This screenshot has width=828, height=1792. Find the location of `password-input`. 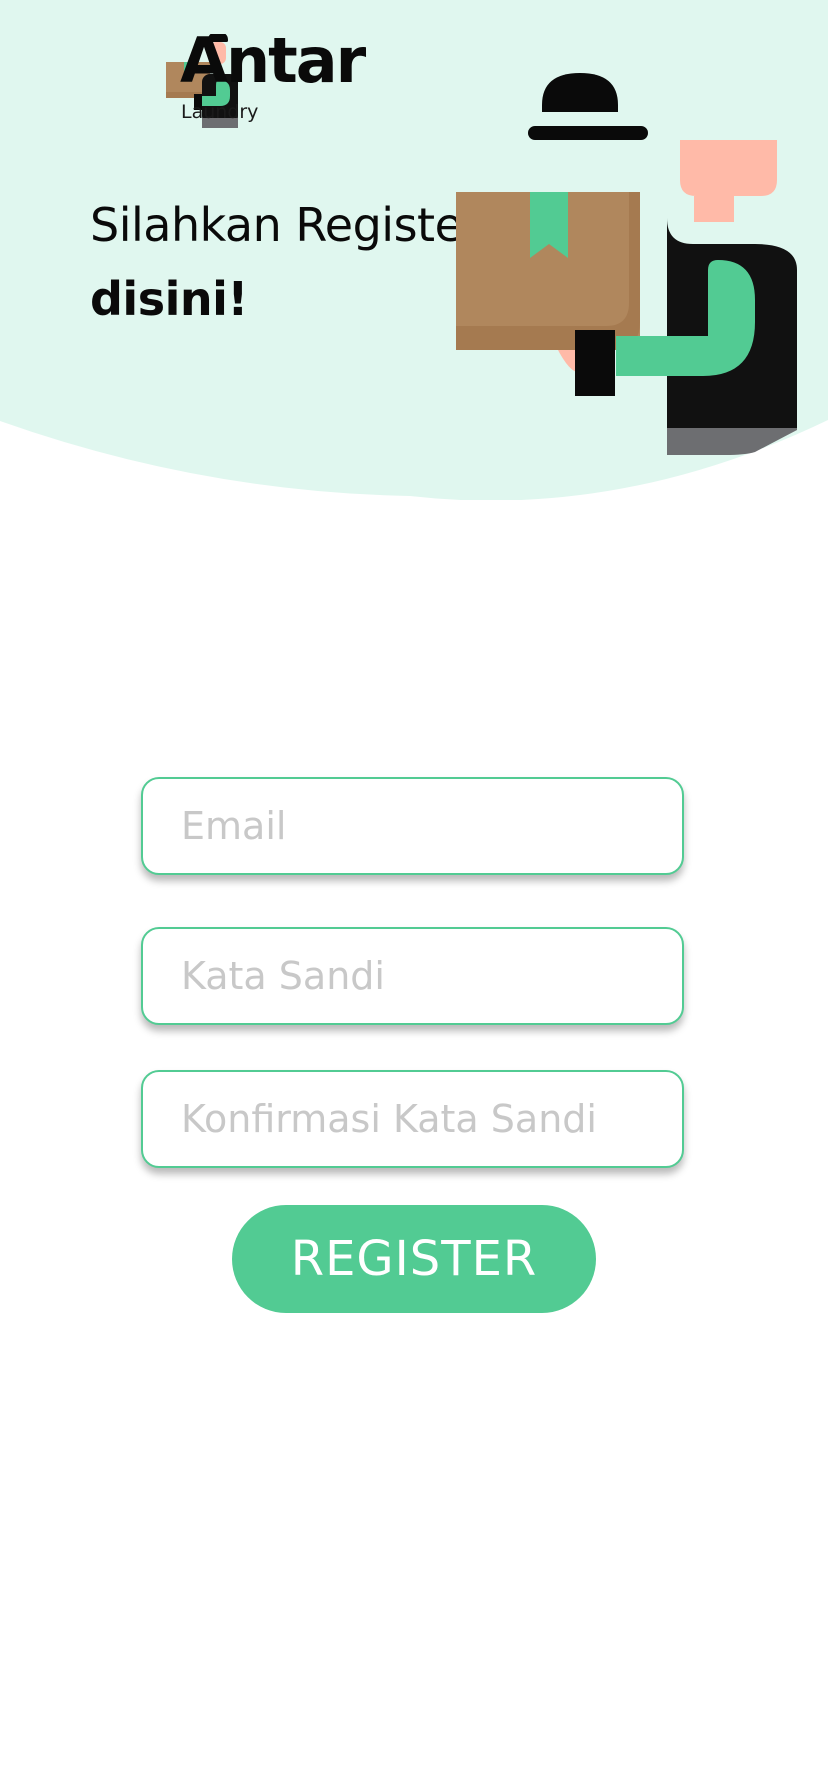

password-input is located at coordinates (412, 976).